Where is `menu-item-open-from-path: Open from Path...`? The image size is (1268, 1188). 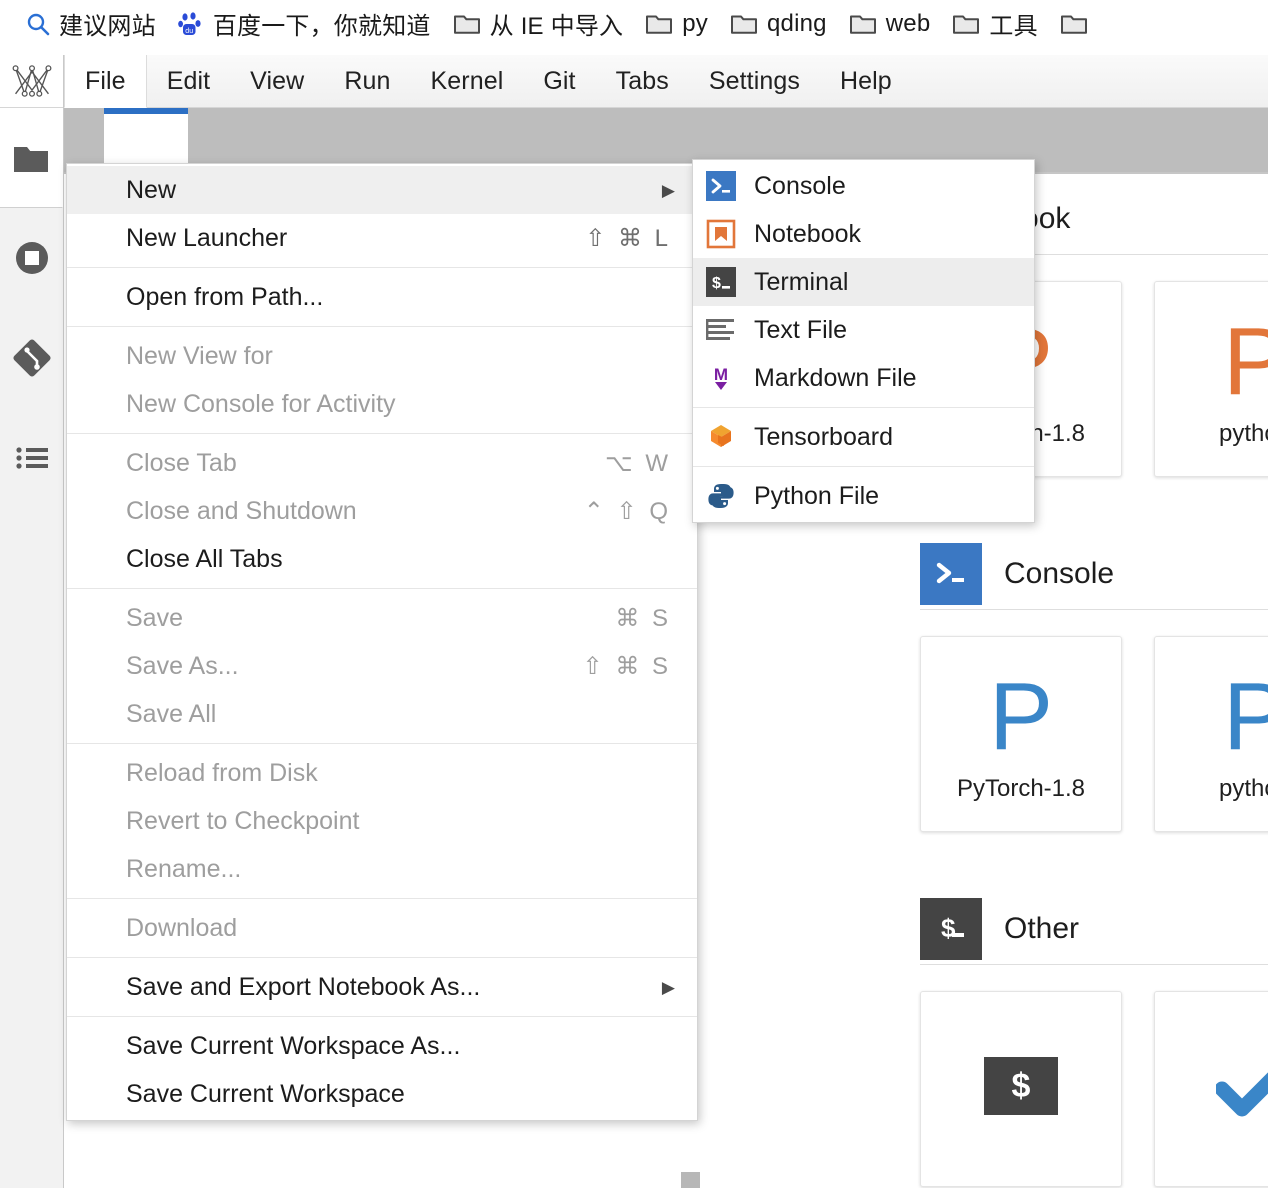 menu-item-open-from-path: Open from Path... is located at coordinates (382, 297).